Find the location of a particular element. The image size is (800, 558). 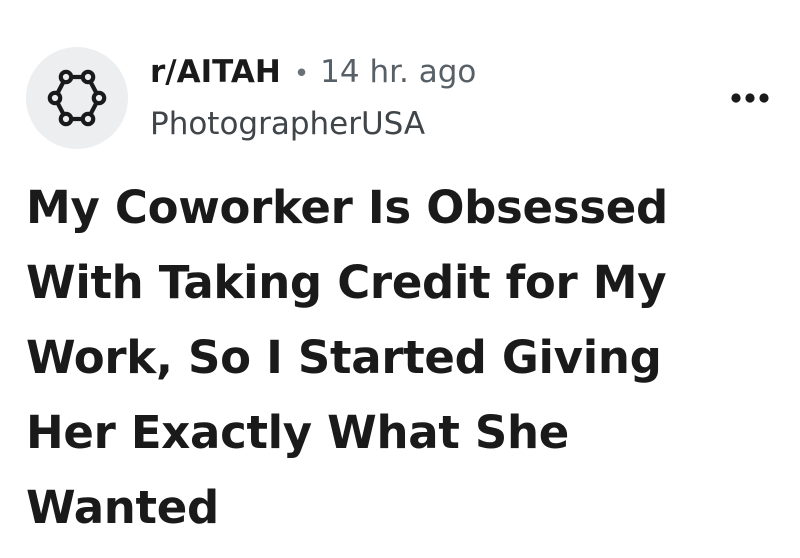

more-options-button is located at coordinates (750, 98).